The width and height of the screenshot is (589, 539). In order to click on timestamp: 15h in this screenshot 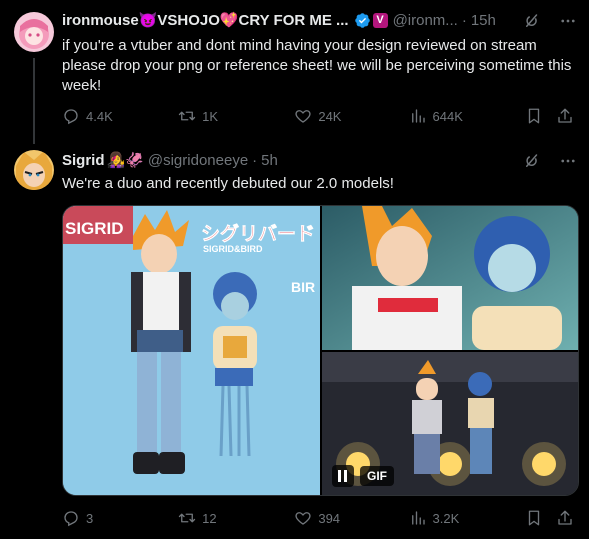, I will do `click(483, 20)`.